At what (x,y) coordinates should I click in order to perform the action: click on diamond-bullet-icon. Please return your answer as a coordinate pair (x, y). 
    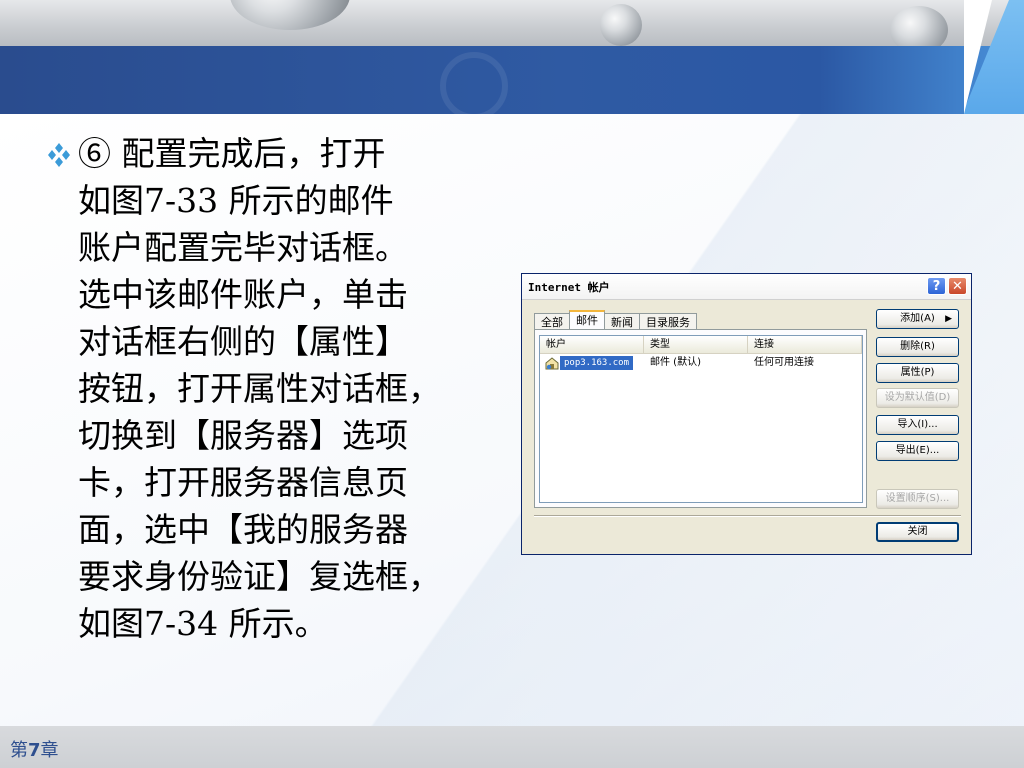
    Looking at the image, I should click on (59, 155).